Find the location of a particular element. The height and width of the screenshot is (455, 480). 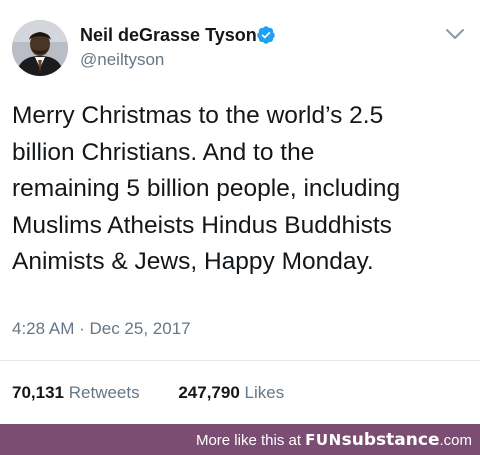

watermark-footer: More like this at FUNsubstance.com is located at coordinates (240, 439).